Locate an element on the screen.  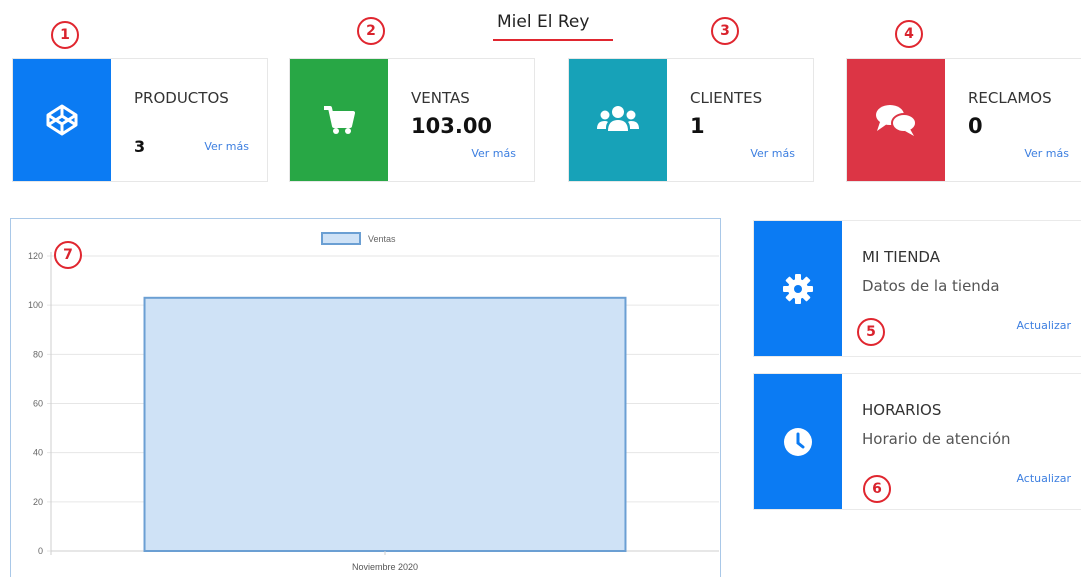
gear-icon is located at coordinates (798, 288).